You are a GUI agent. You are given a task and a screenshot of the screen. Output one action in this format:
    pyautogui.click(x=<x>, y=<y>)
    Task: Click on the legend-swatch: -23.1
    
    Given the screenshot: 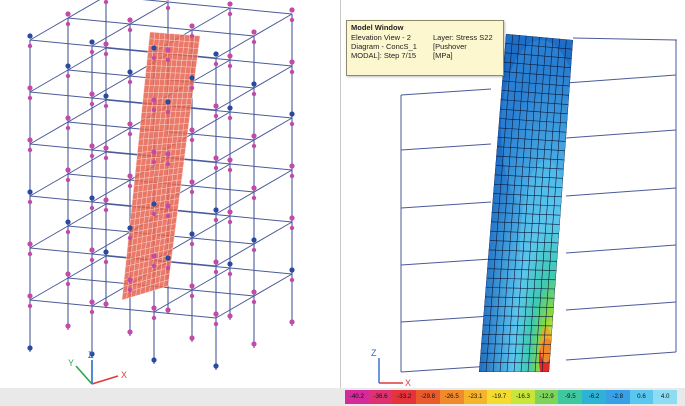 What is the action you would take?
    pyautogui.click(x=475, y=397)
    